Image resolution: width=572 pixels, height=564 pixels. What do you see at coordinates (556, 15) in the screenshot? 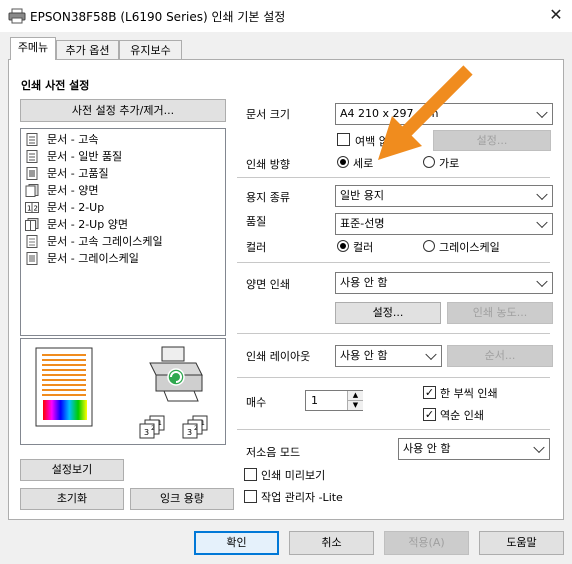
I see `close-icon: ✕` at bounding box center [556, 15].